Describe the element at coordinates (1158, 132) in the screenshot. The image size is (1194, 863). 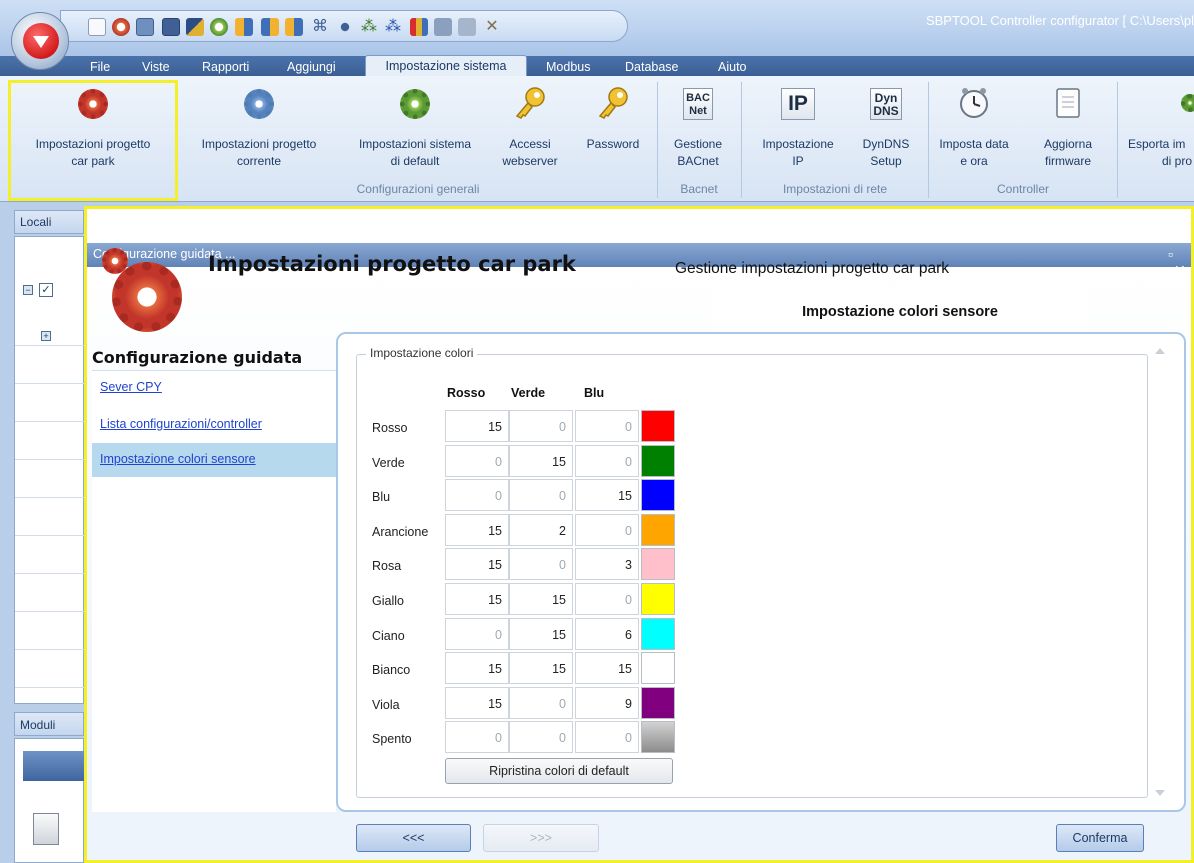
I see `esporta-button: Esporta im di pro` at that location.